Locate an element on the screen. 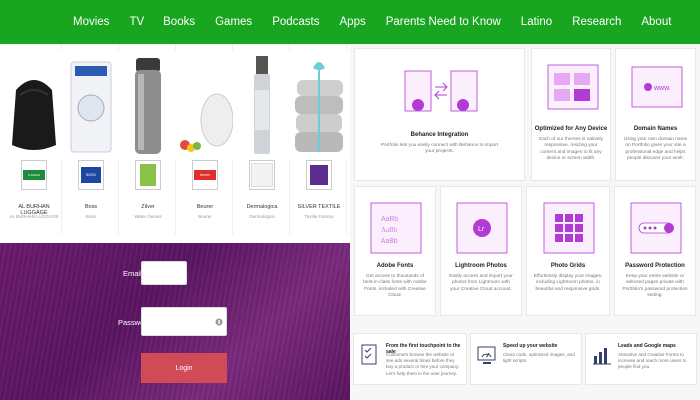 This screenshot has width=700, height=400. product-name: Dermalogica is located at coordinates (262, 207).